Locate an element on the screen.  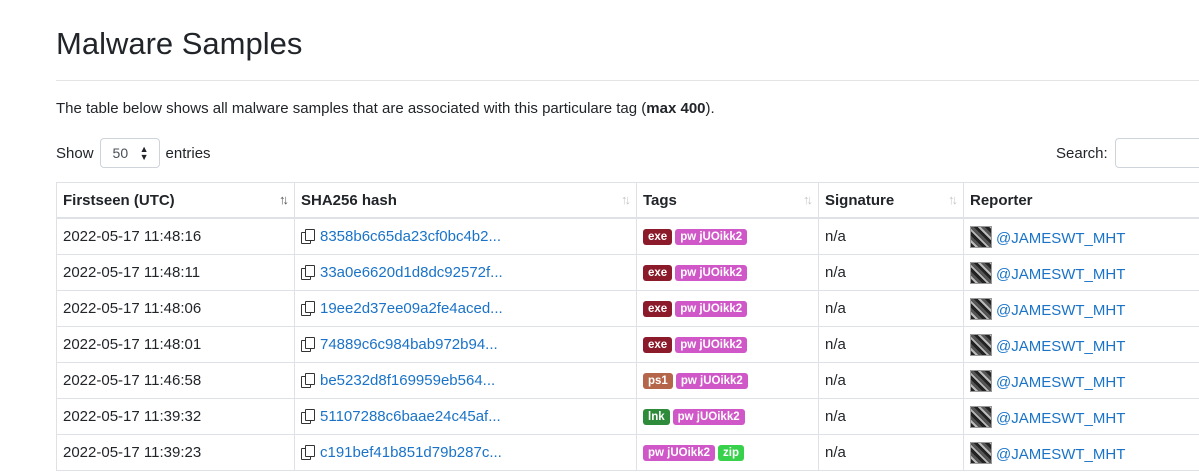
entries-select-value: 50 is located at coordinates (120, 153).